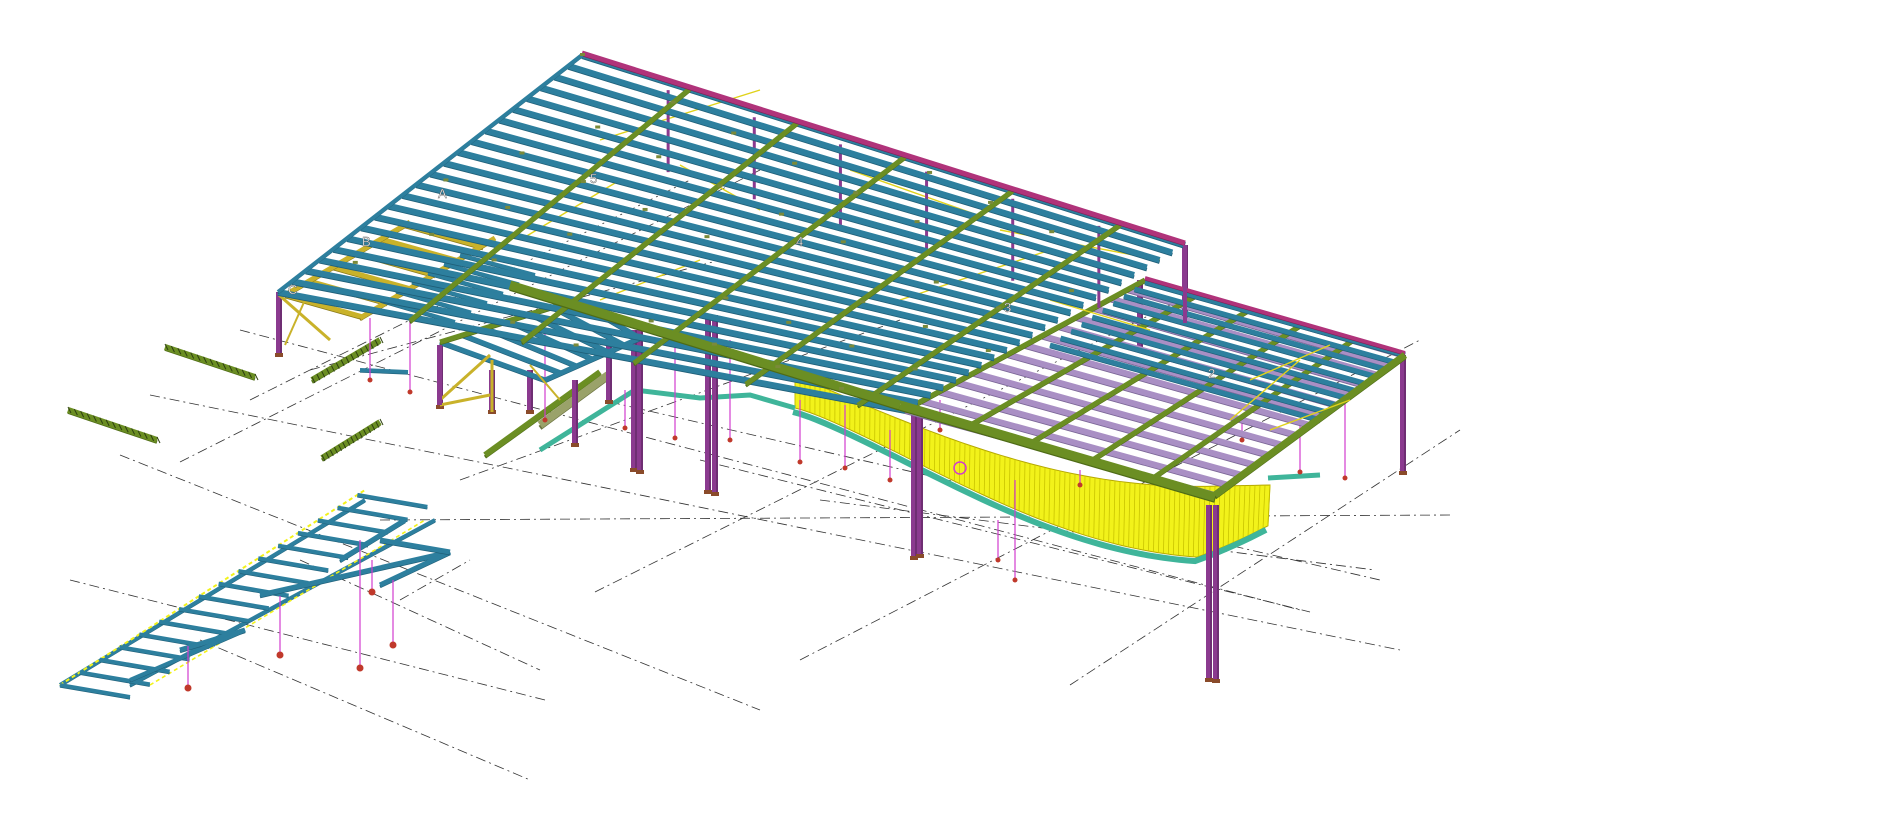 This screenshot has width=1882, height=821. I want to click on grid-label-4: 4, so click(799, 241).